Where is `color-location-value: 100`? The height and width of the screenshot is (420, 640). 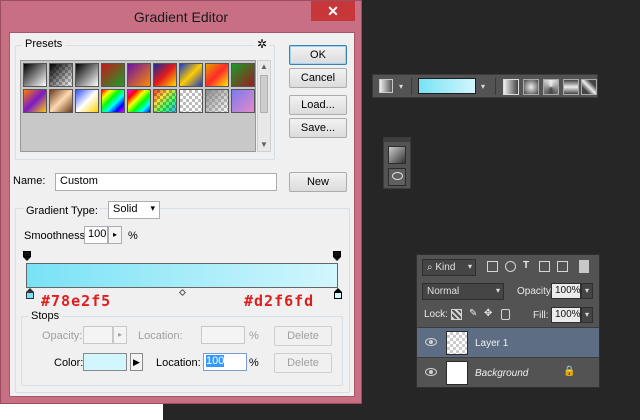
color-location-value: 100 is located at coordinates (215, 361).